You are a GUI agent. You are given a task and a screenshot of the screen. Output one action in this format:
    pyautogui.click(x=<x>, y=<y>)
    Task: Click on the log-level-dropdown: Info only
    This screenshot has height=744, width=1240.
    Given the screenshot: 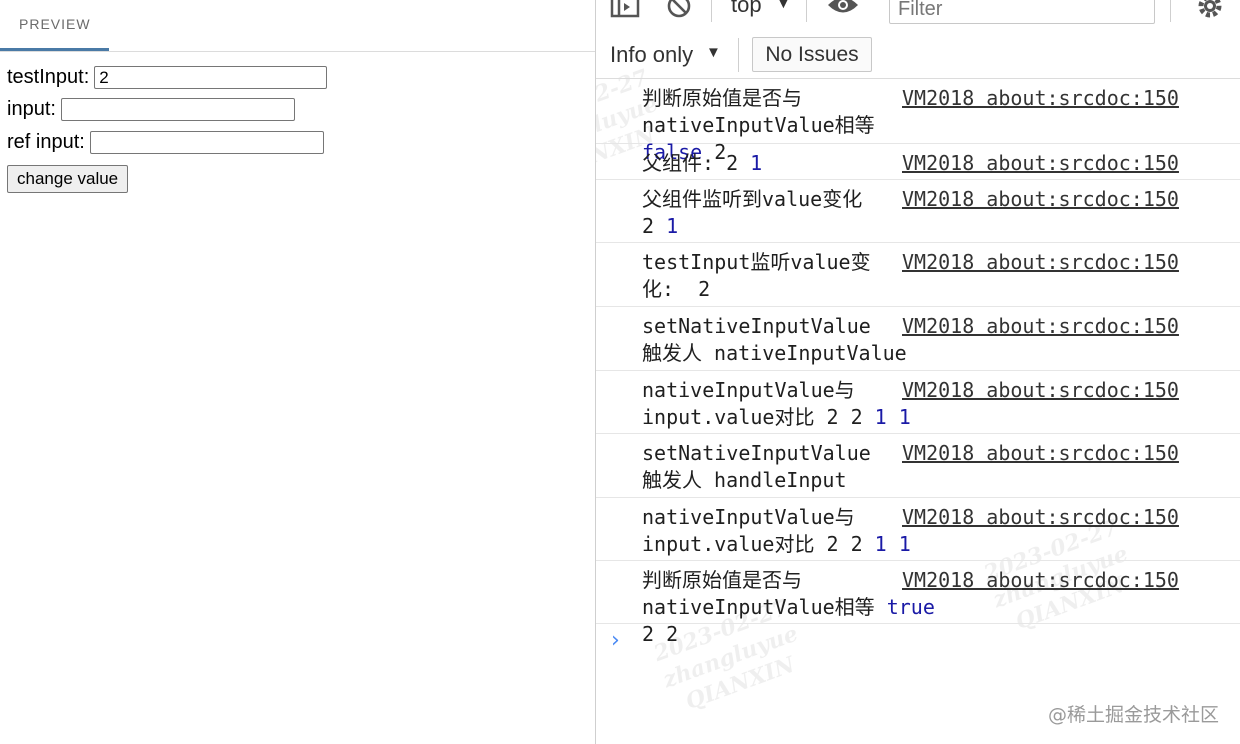 What is the action you would take?
    pyautogui.click(x=651, y=55)
    